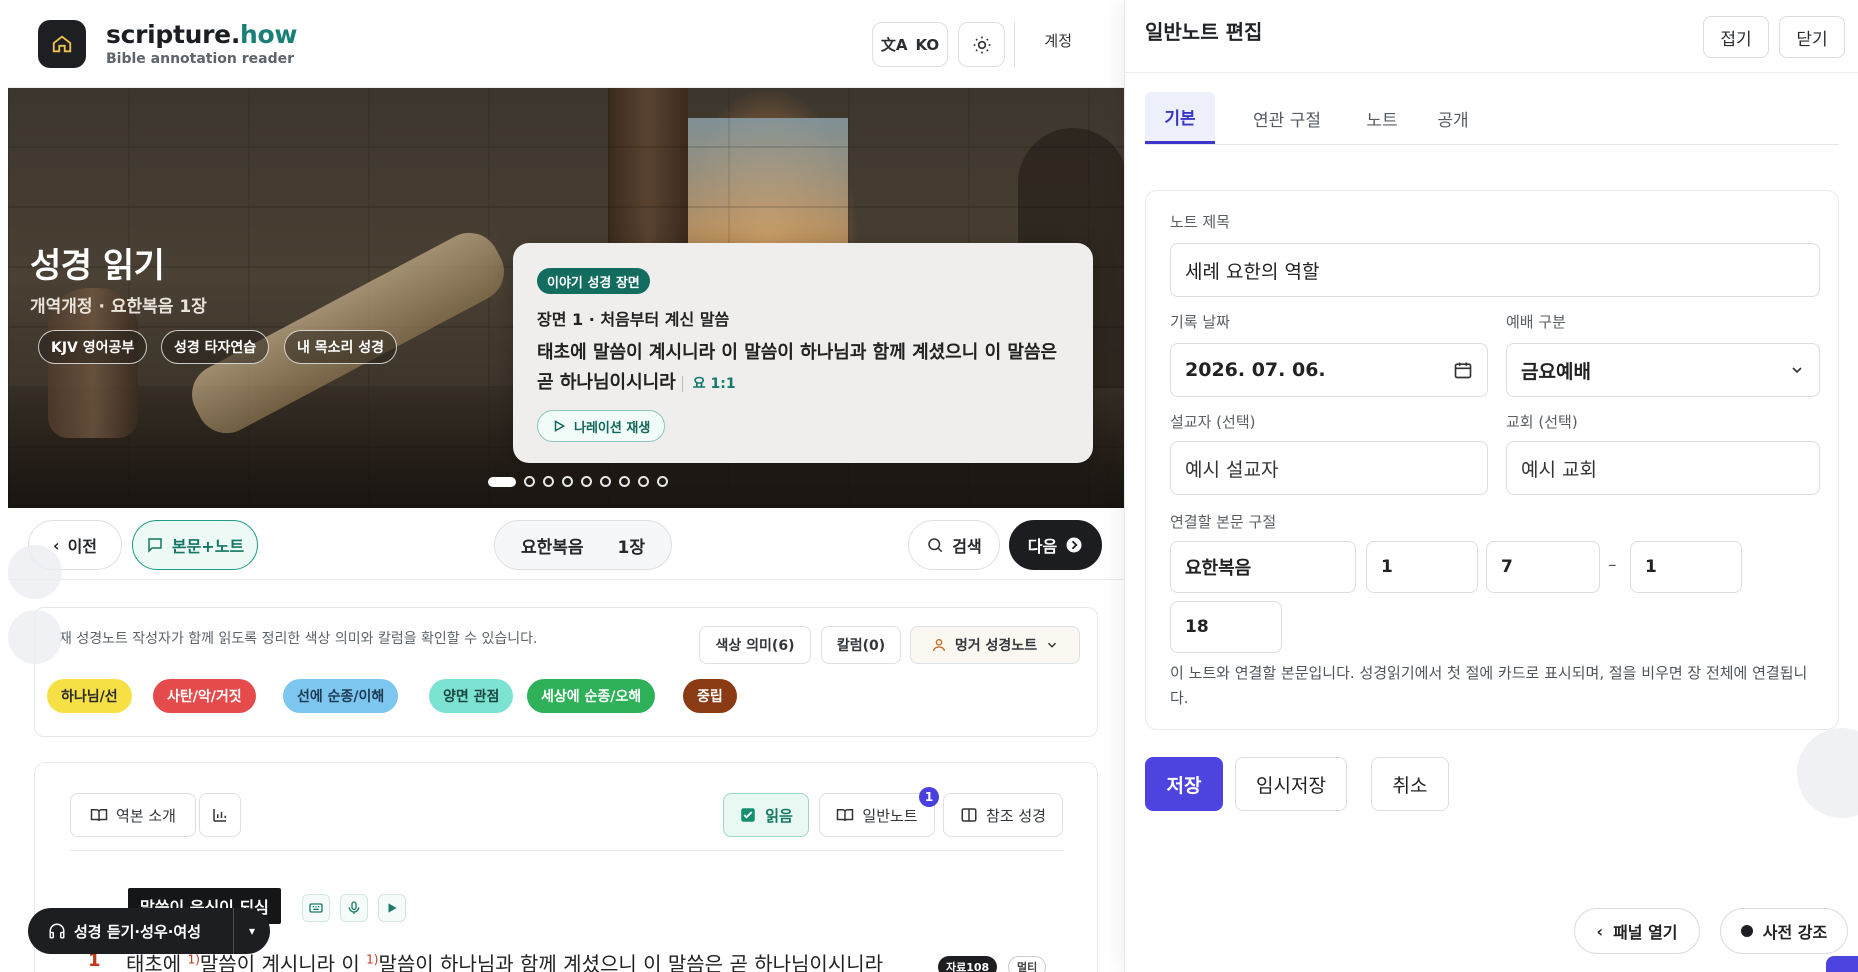  Describe the element at coordinates (1016, 815) in the screenshot. I see `reference-bible-label: 참조 성경` at that location.